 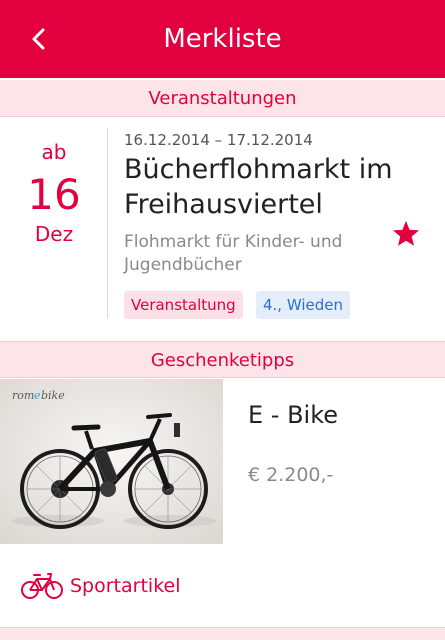 I want to click on event-date-day: 16, so click(x=54, y=194).